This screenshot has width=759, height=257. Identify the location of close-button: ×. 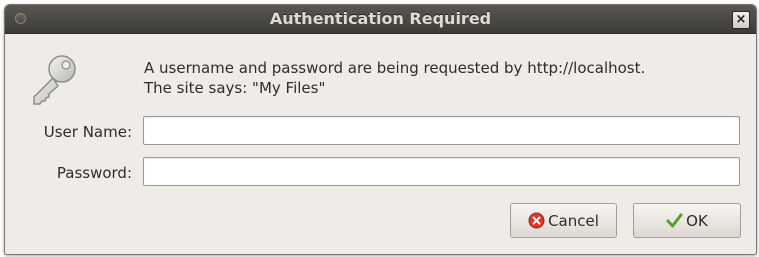
(741, 20).